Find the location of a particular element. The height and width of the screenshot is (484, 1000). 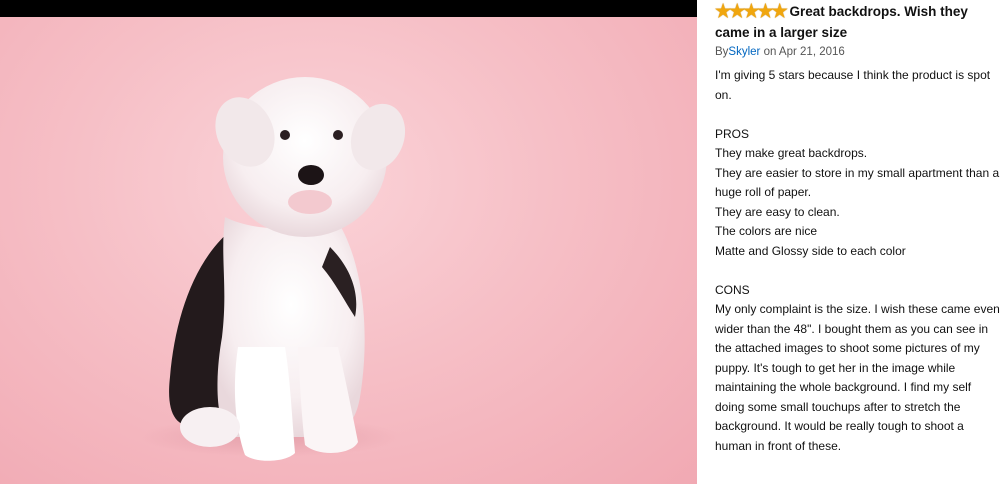

pros-heading: PROS is located at coordinates (732, 133).